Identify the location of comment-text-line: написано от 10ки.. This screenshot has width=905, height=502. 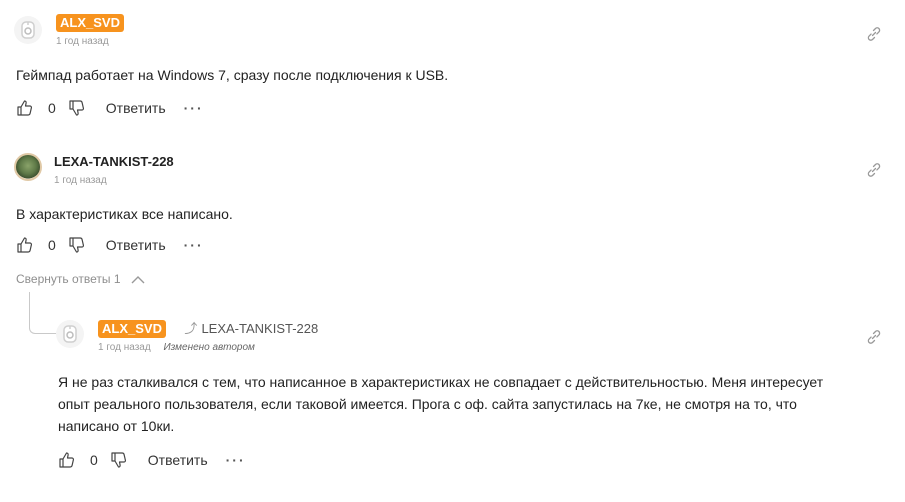
(116, 426).